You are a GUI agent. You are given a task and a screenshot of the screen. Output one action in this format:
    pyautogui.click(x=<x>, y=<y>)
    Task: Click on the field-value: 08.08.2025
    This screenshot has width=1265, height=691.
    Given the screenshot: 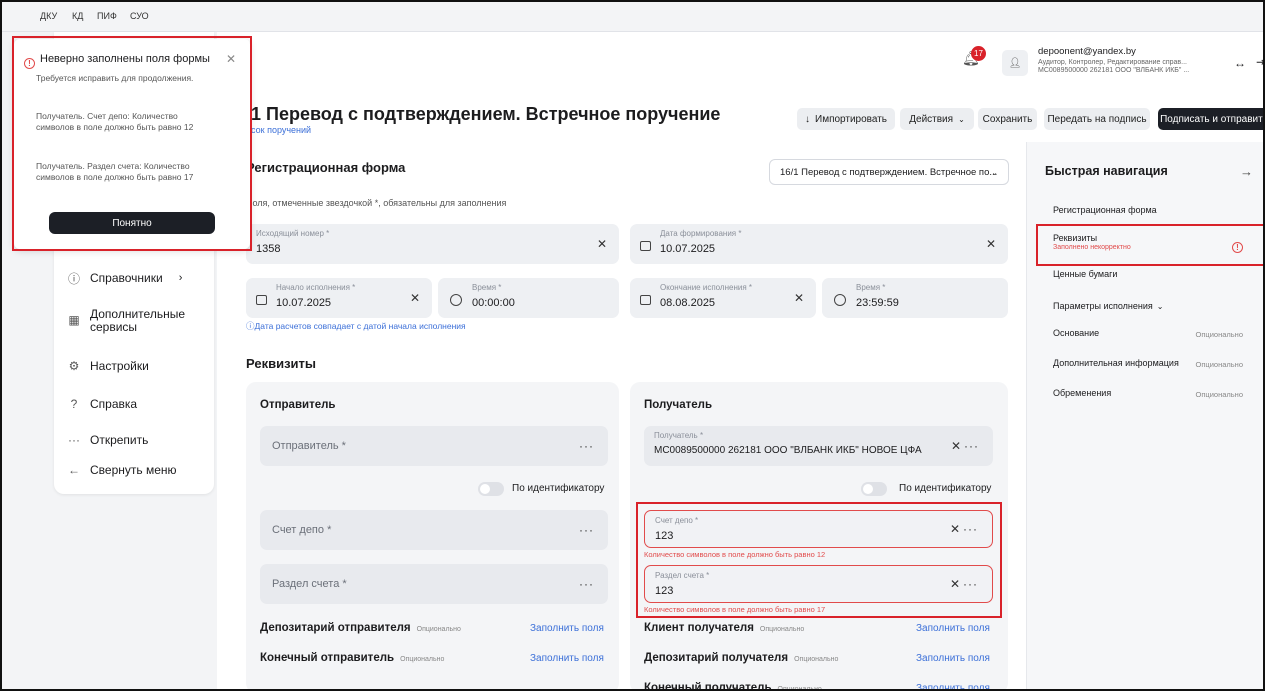 What is the action you would take?
    pyautogui.click(x=688, y=303)
    